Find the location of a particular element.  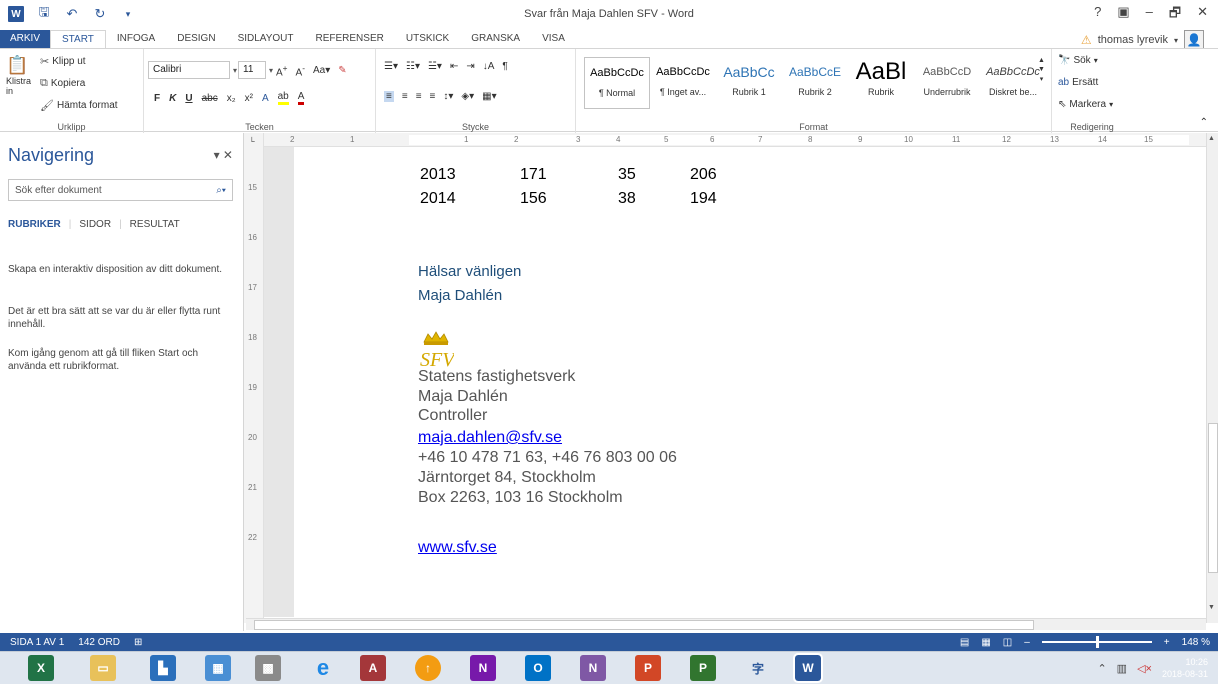

website-link: www.sfv.se is located at coordinates (457, 548).